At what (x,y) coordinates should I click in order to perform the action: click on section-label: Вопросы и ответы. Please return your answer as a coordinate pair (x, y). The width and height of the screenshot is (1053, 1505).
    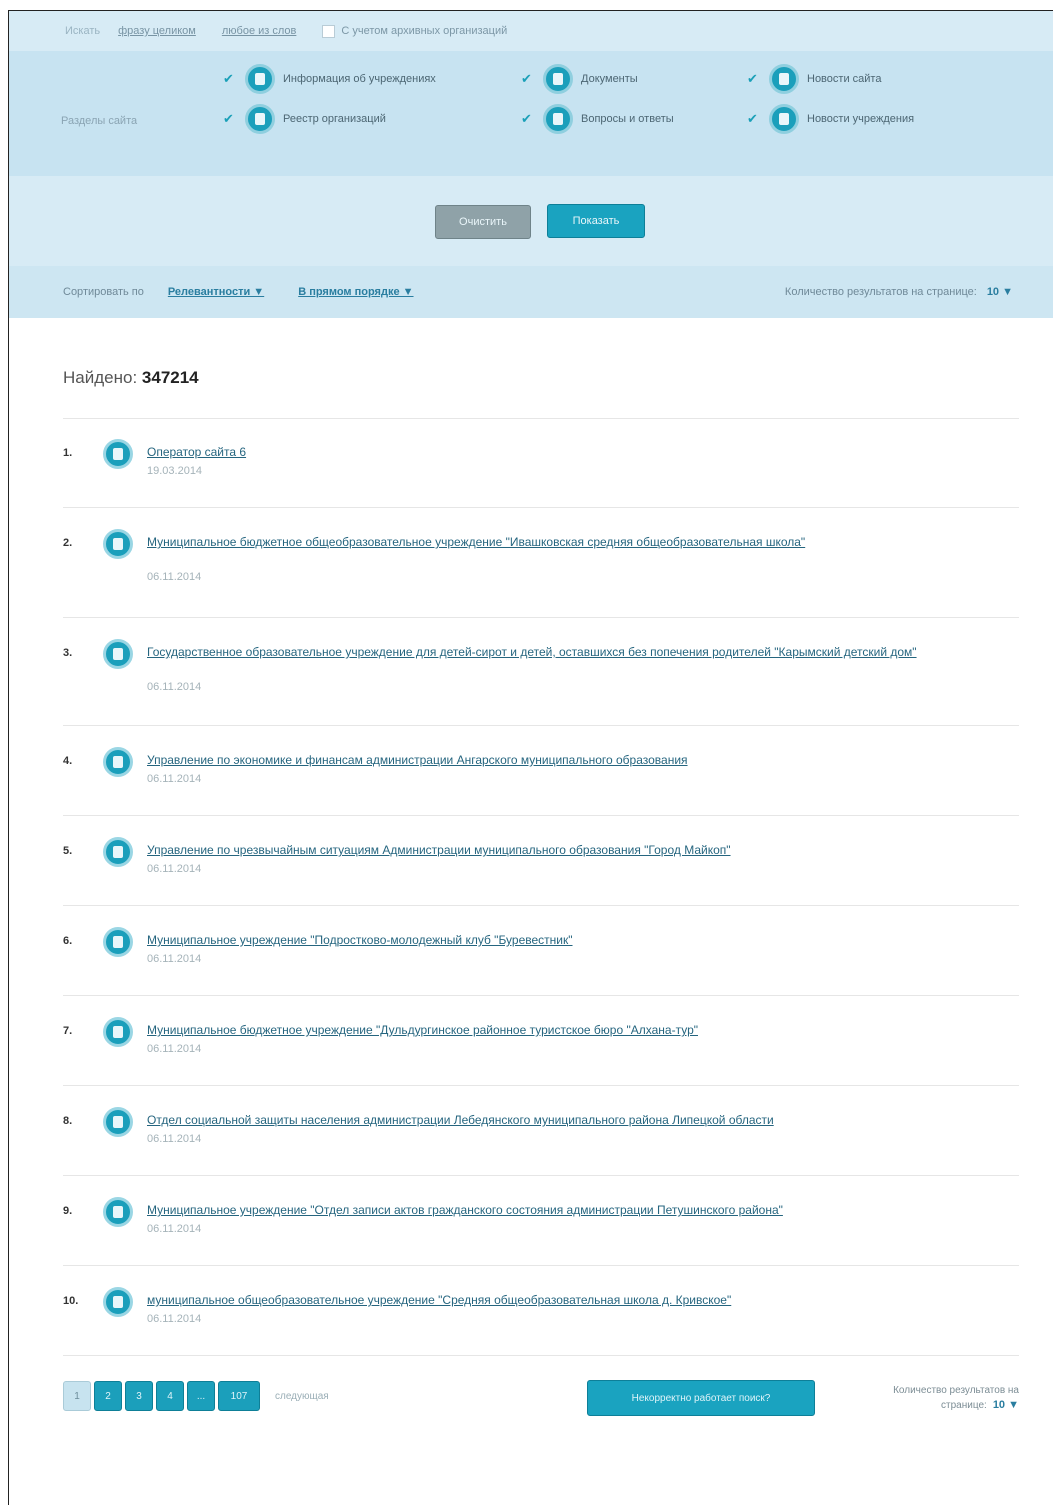
    Looking at the image, I should click on (627, 119).